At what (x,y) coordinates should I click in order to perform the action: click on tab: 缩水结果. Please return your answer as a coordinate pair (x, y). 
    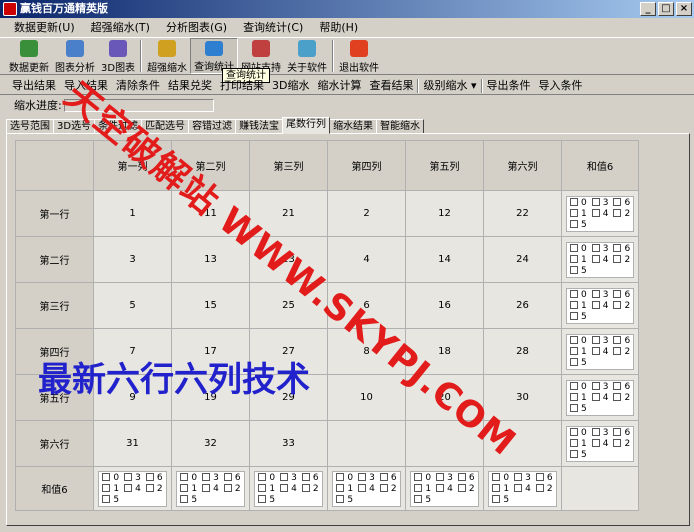
    Looking at the image, I should click on (353, 126).